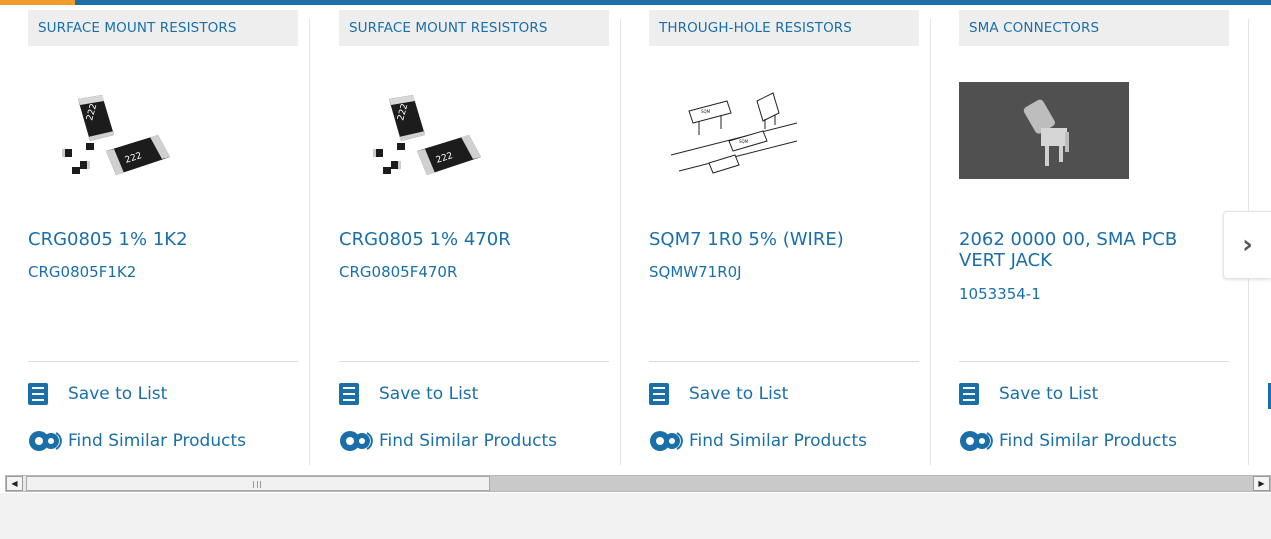  Describe the element at coordinates (82, 272) in the screenshot. I see `part-number-link: CRG0805F1K2` at that location.